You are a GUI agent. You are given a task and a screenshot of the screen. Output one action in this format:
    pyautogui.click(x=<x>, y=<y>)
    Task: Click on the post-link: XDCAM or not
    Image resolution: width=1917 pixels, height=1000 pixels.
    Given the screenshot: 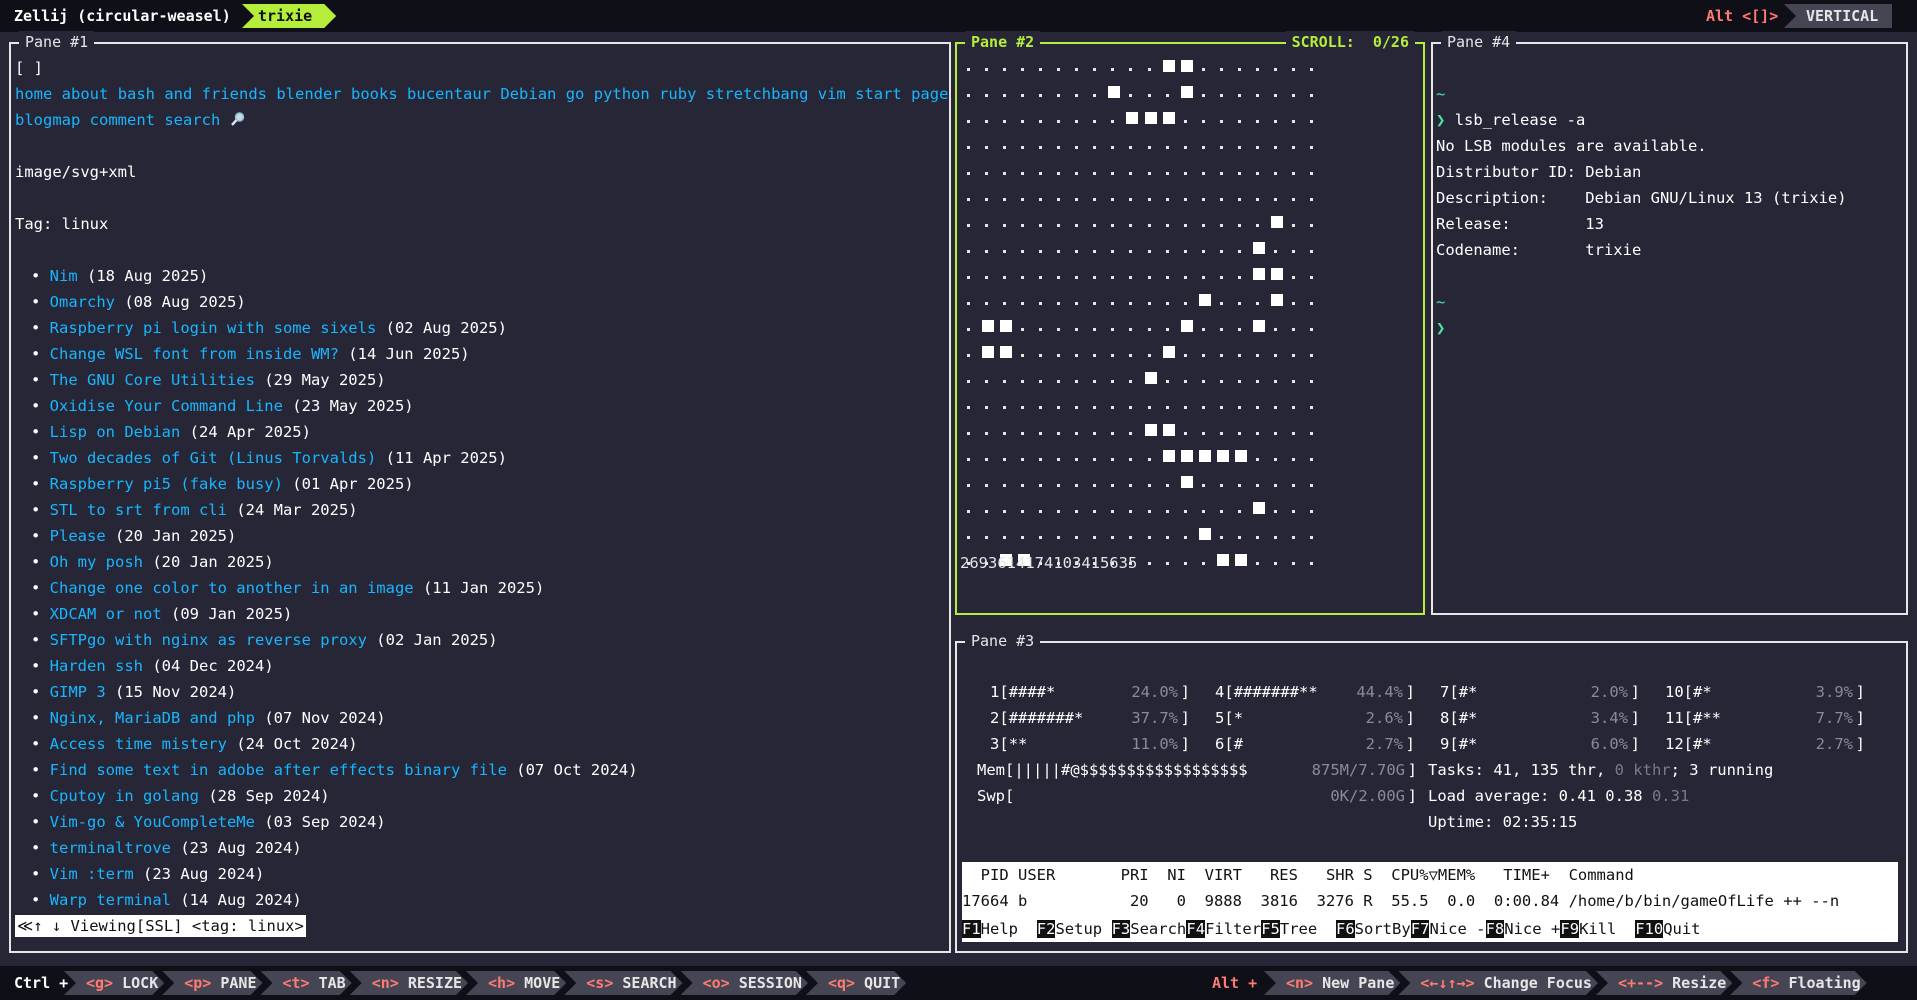 What is the action you would take?
    pyautogui.click(x=106, y=614)
    